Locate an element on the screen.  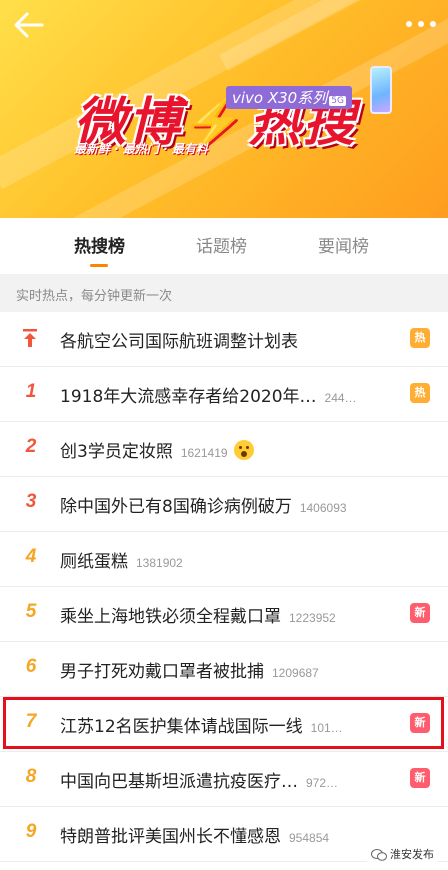
item-title-text: 创3学员定妆照 is located at coordinates (116, 452).